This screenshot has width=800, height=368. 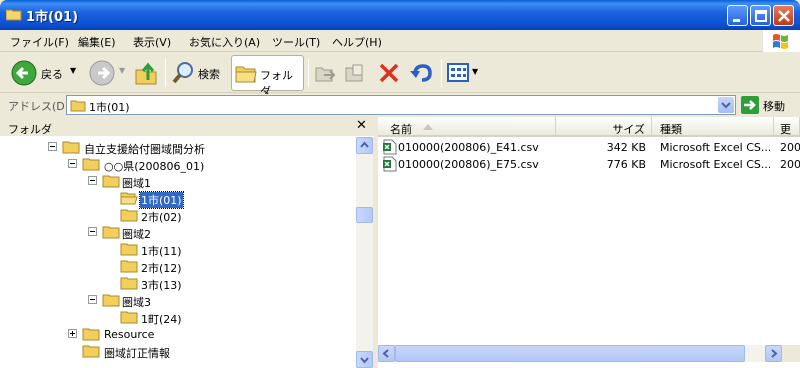 I want to click on tree-item-label: 1市(11), so click(x=161, y=251).